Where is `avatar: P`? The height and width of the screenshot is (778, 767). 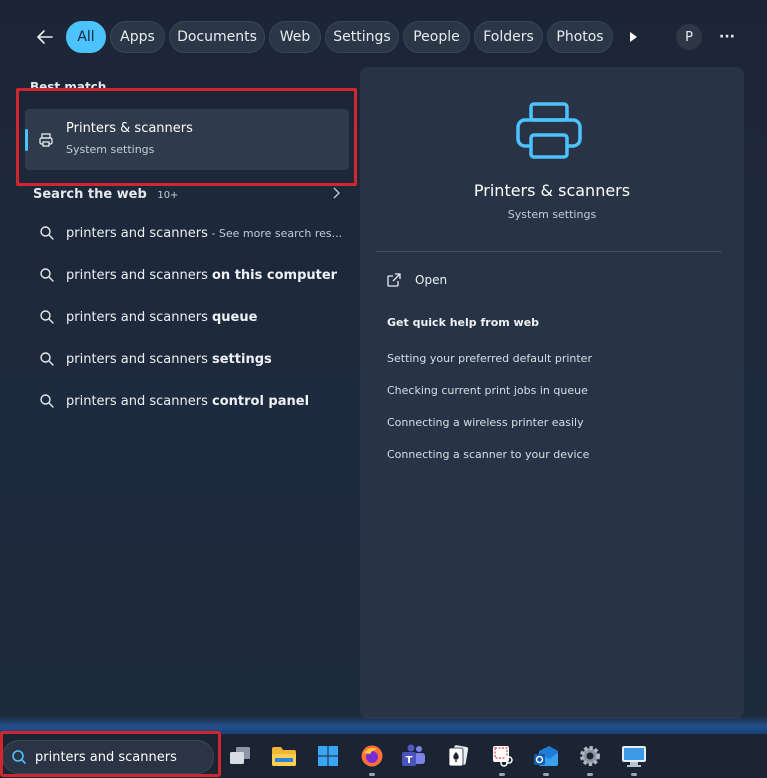 avatar: P is located at coordinates (689, 37).